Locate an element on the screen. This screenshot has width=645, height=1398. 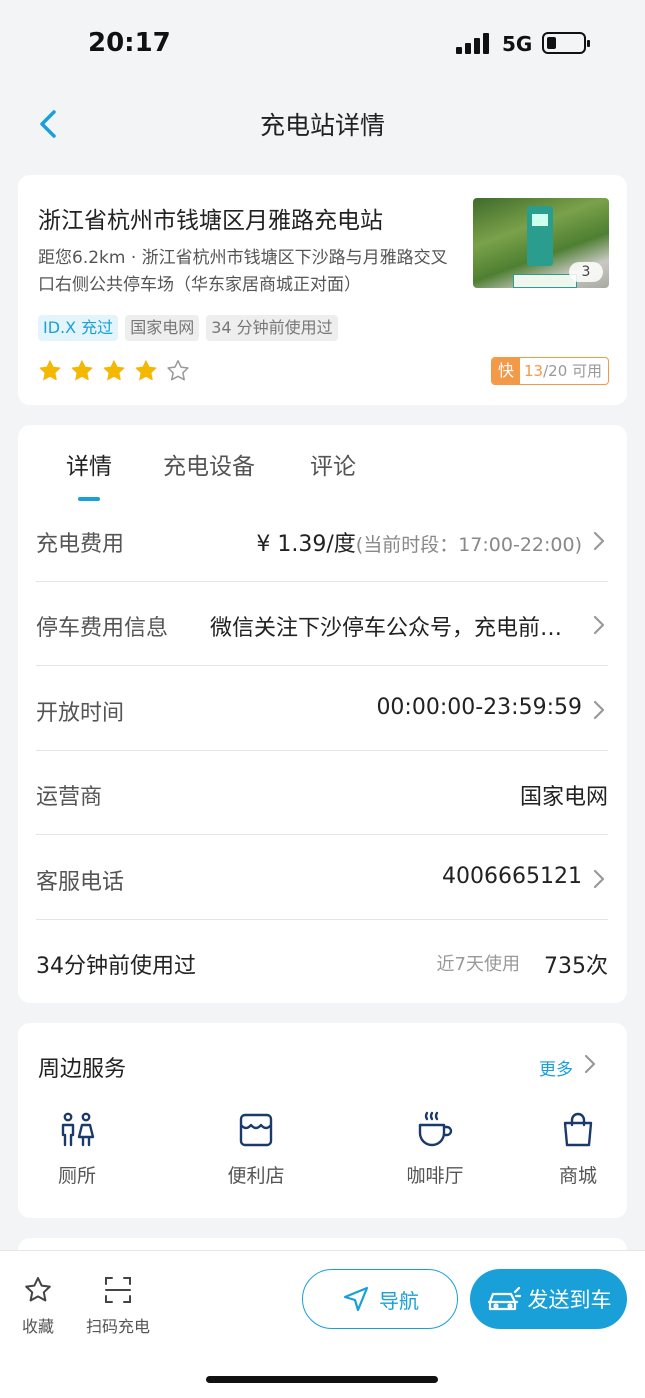
tab-bar: 详情 充电设备 评论 is located at coordinates (322, 473).